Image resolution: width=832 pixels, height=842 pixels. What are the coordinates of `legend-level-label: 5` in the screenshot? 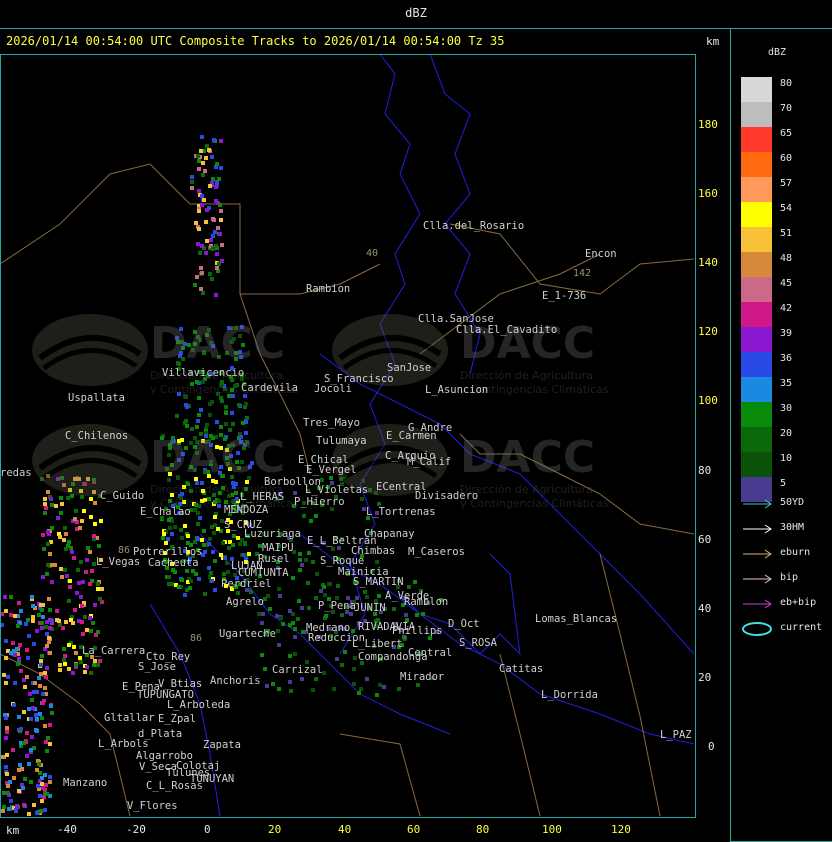 It's located at (783, 483).